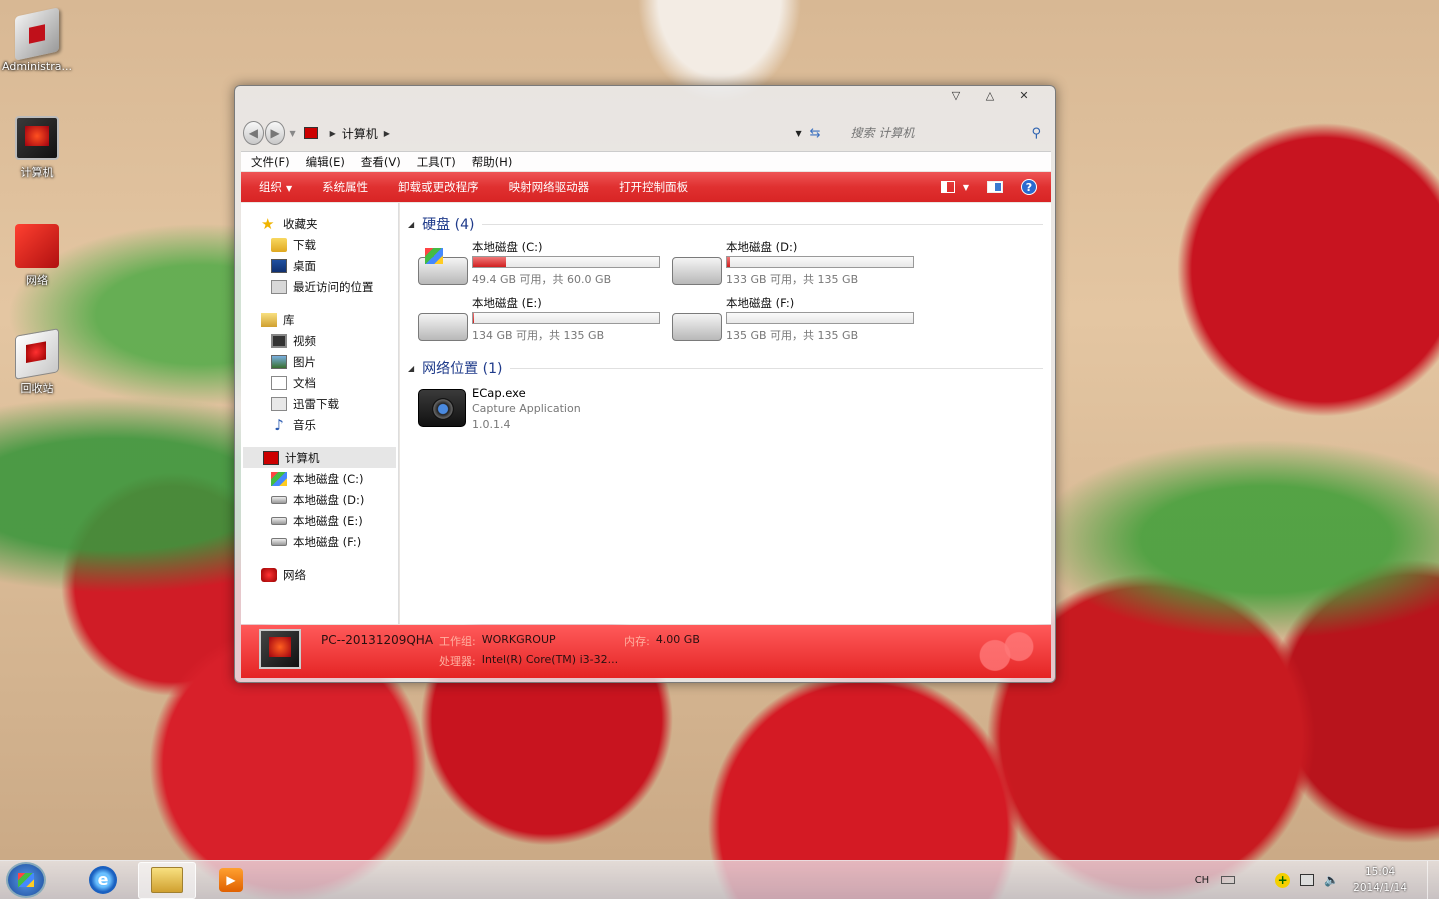  Describe the element at coordinates (1331, 880) in the screenshot. I see `volume-icon: 🔈` at that location.